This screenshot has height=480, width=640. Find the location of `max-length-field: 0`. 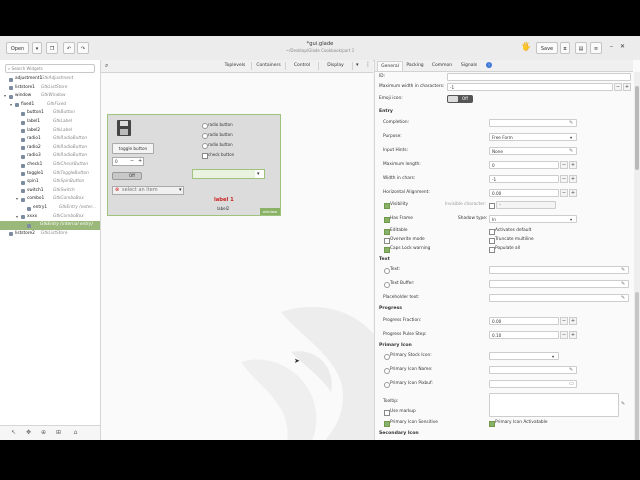

max-length-field: 0 is located at coordinates (524, 165).